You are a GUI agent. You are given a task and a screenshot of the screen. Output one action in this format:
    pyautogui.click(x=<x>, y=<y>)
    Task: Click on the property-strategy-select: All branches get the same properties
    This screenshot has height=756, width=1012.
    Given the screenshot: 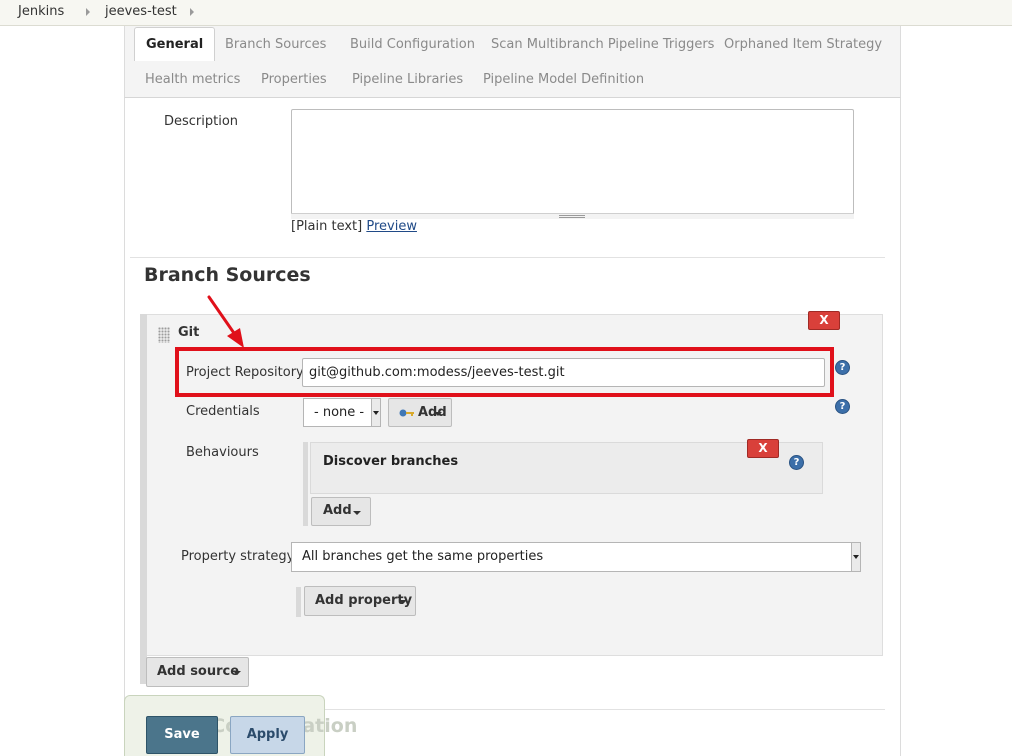 What is the action you would take?
    pyautogui.click(x=576, y=557)
    